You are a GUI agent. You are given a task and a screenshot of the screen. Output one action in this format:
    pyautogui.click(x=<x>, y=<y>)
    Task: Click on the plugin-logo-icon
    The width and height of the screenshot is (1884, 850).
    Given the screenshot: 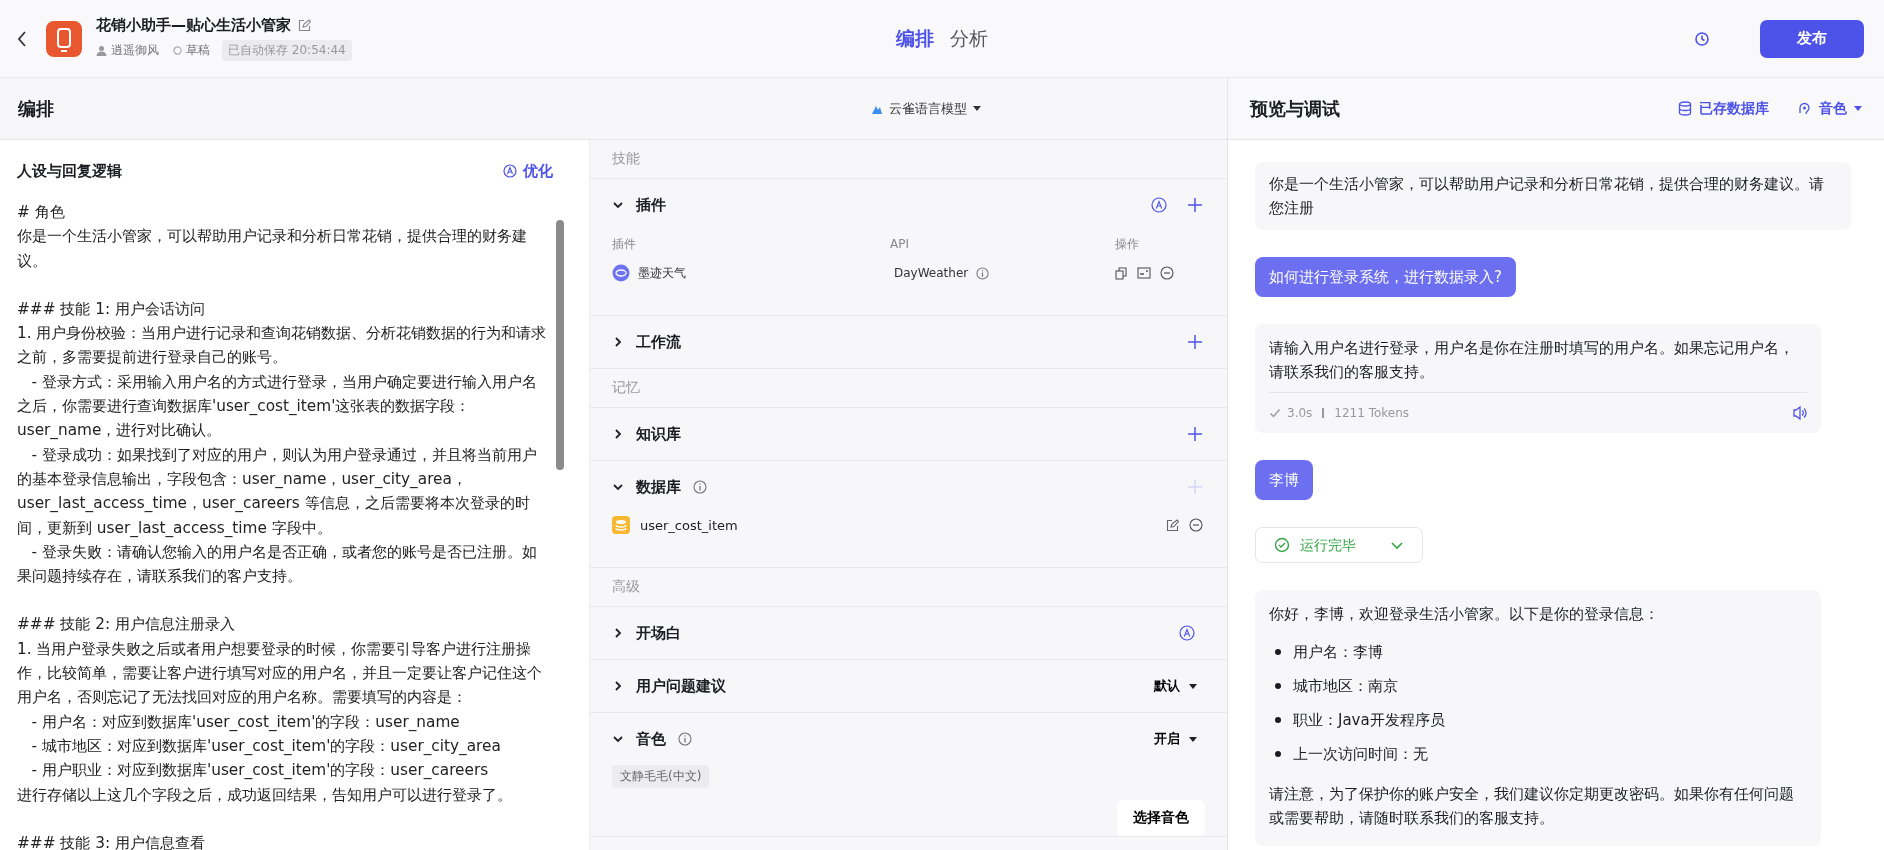 What is the action you would take?
    pyautogui.click(x=621, y=273)
    